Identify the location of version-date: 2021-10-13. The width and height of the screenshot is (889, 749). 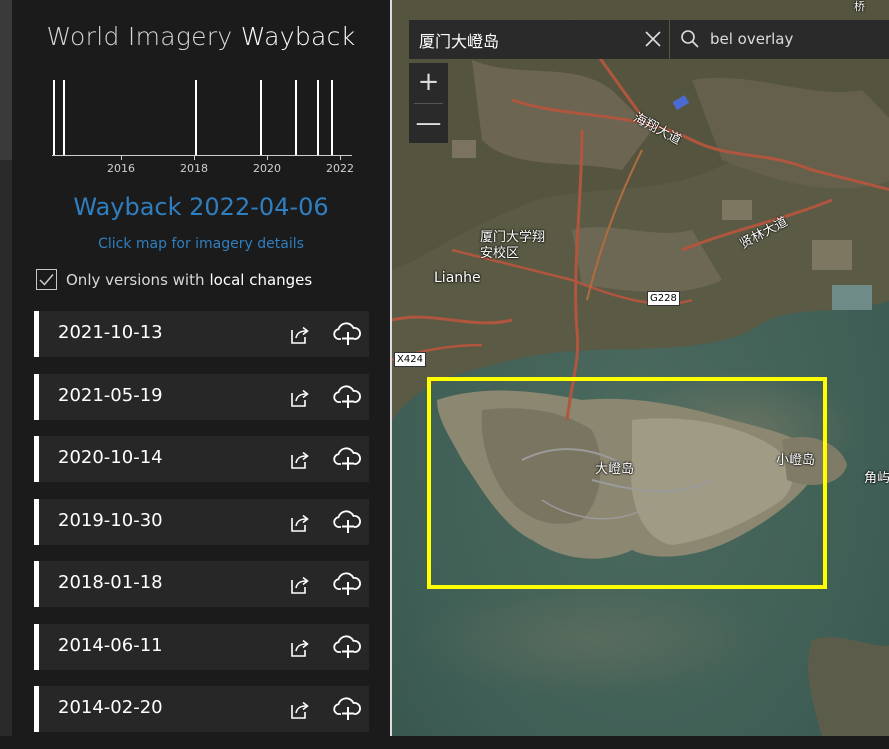
(110, 332).